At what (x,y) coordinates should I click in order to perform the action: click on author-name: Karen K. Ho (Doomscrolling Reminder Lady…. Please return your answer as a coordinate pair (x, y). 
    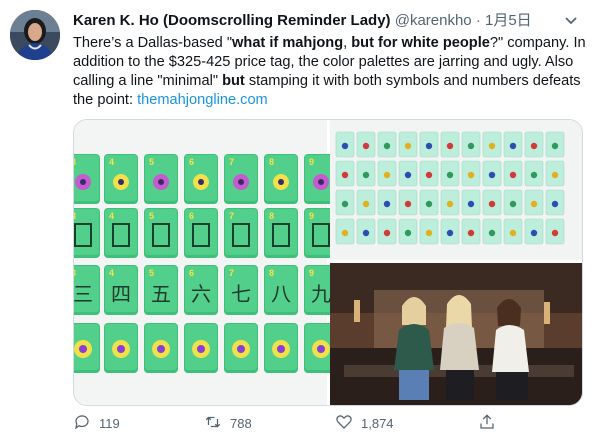
    Looking at the image, I should click on (232, 20).